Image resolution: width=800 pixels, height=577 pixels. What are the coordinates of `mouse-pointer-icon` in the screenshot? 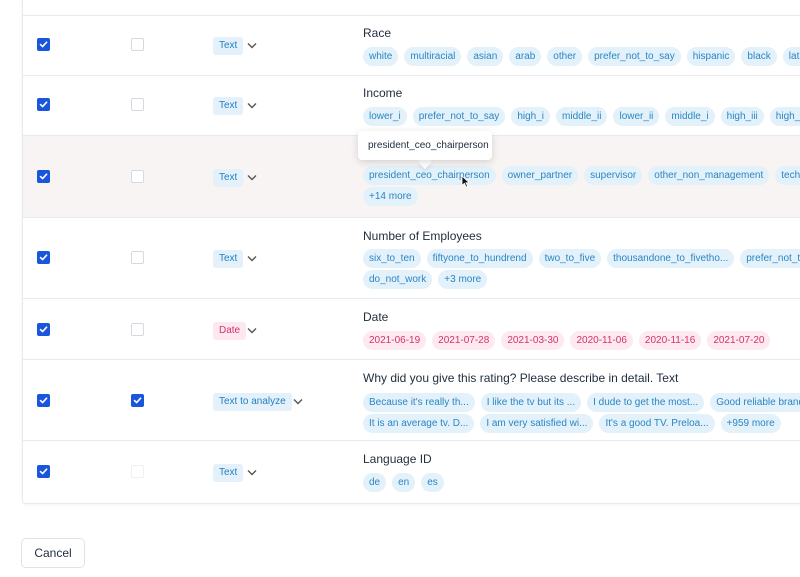 It's located at (465, 181).